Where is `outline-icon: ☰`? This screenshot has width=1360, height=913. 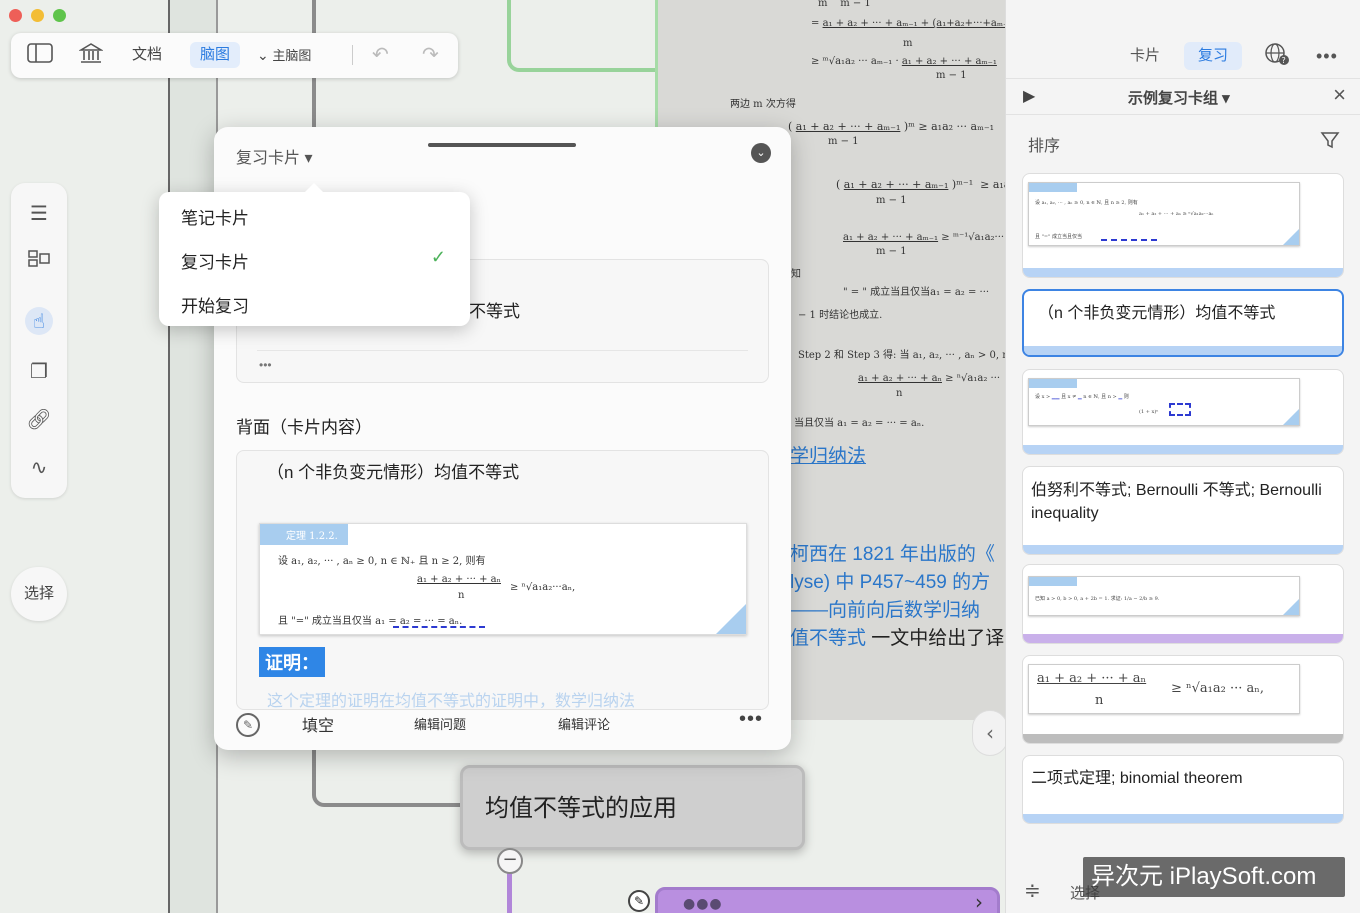 outline-icon: ☰ is located at coordinates (39, 213).